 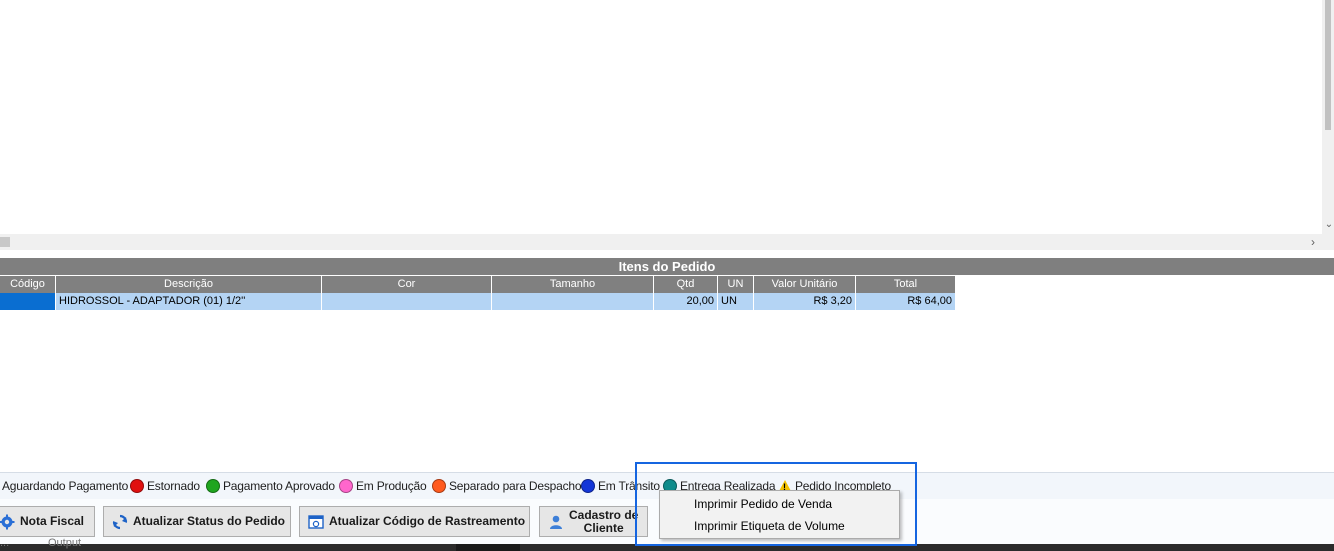 What do you see at coordinates (736, 301) in the screenshot?
I see `cell-un: UN` at bounding box center [736, 301].